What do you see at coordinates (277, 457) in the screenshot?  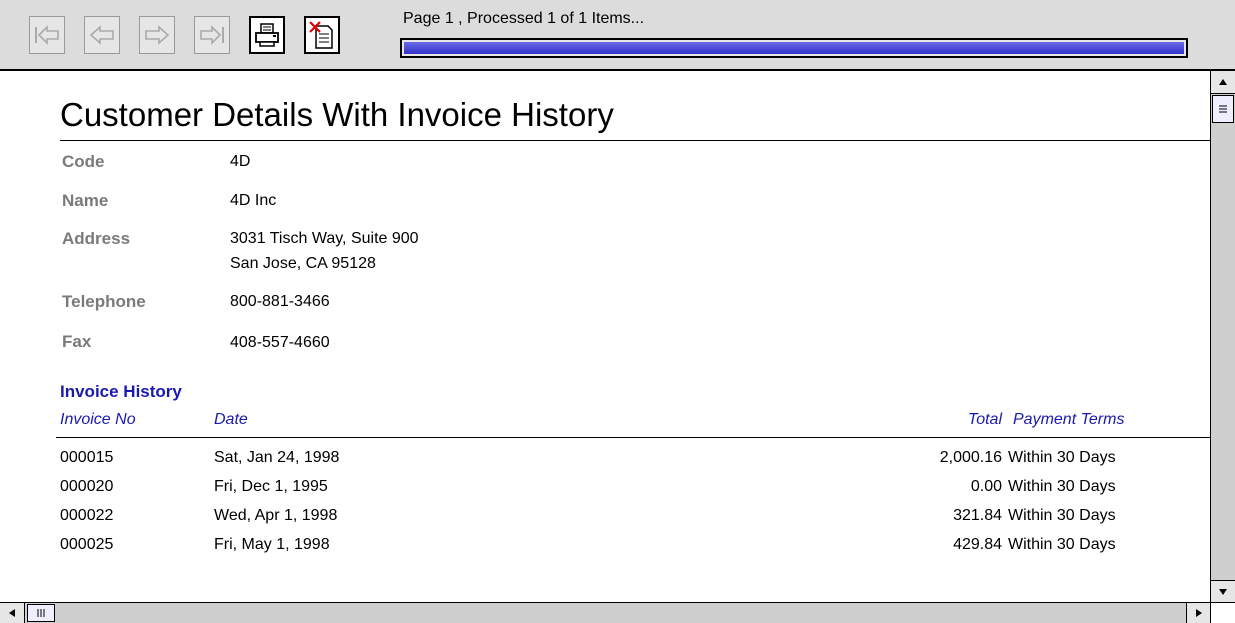 I see `date-cell: Sat, Jan 24, 1998` at bounding box center [277, 457].